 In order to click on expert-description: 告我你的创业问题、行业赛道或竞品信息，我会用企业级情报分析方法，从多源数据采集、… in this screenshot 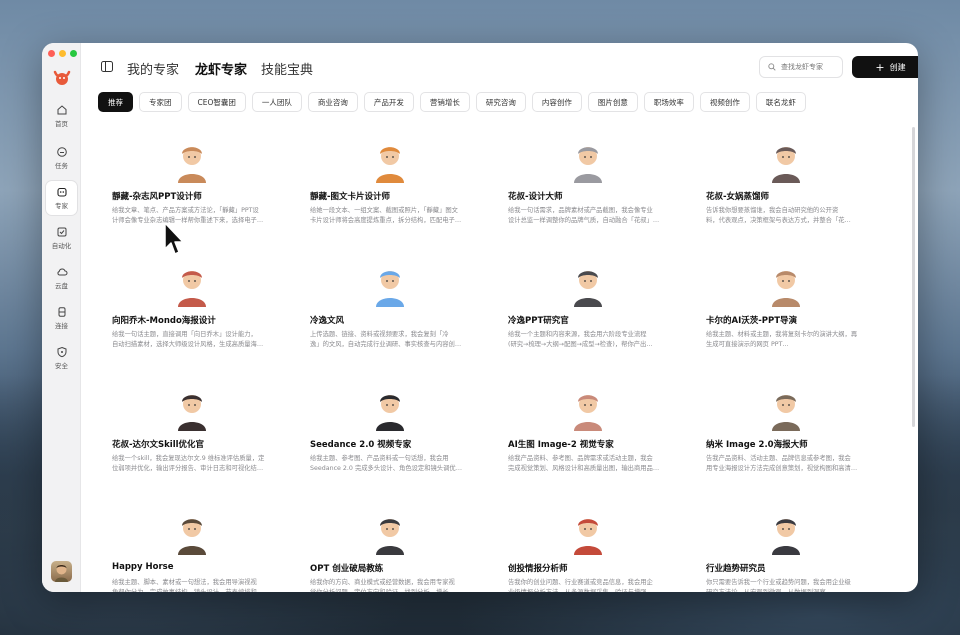, I will do `click(592, 585)`.